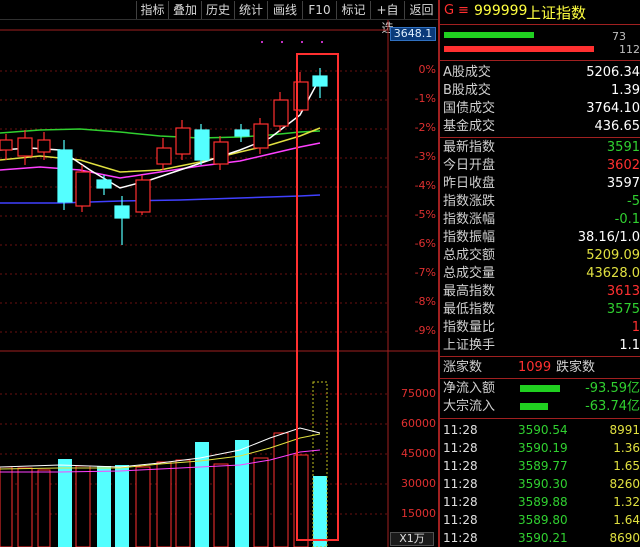  I want to click on stat-row: 国债成交 3764.10, so click(541, 108).